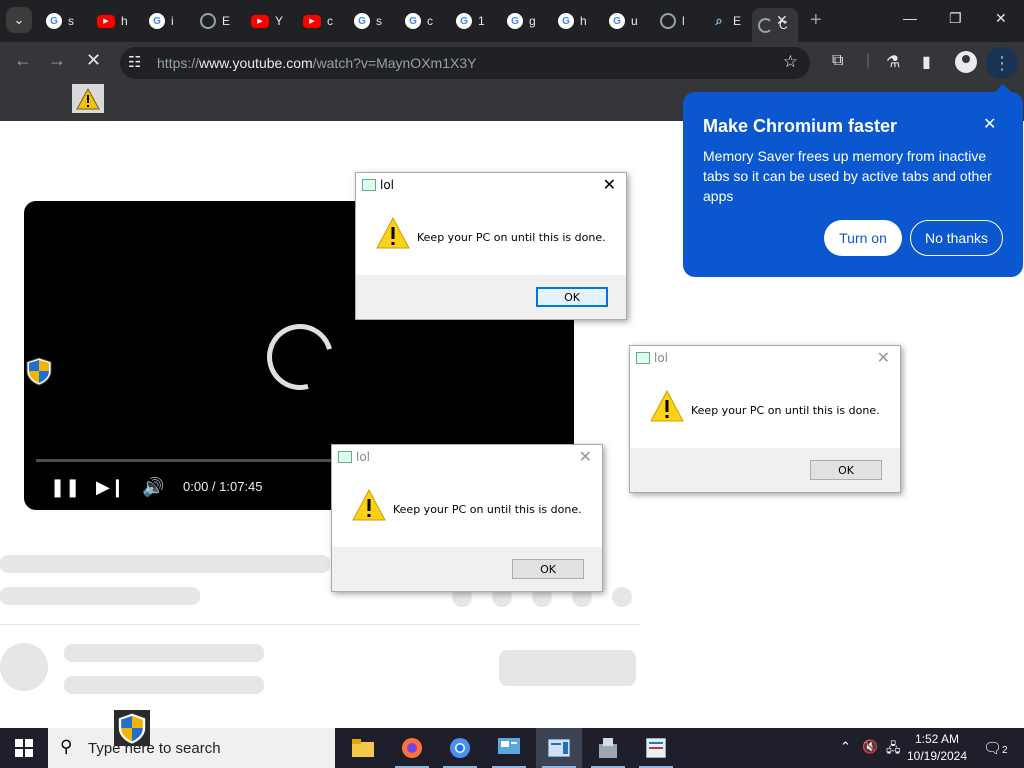 This screenshot has width=1024, height=768. I want to click on no-thanks-button: No thanks, so click(956, 238).